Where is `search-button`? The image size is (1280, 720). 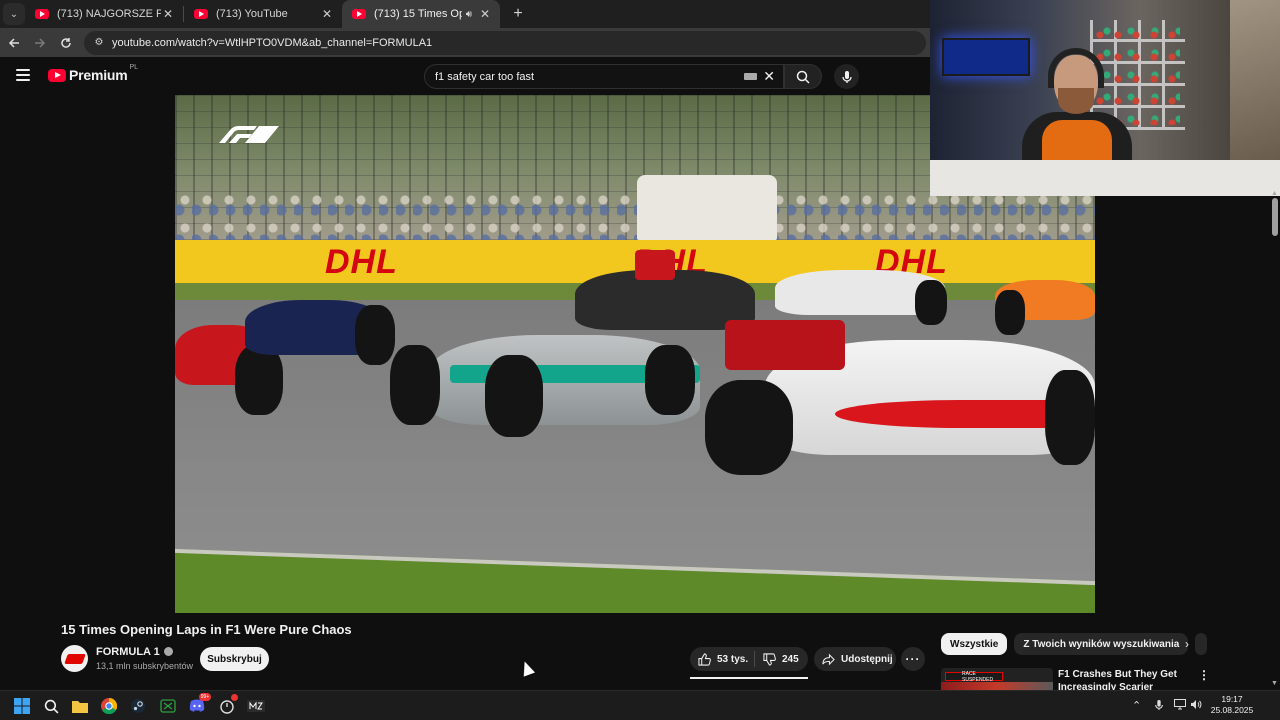 search-button is located at coordinates (803, 76).